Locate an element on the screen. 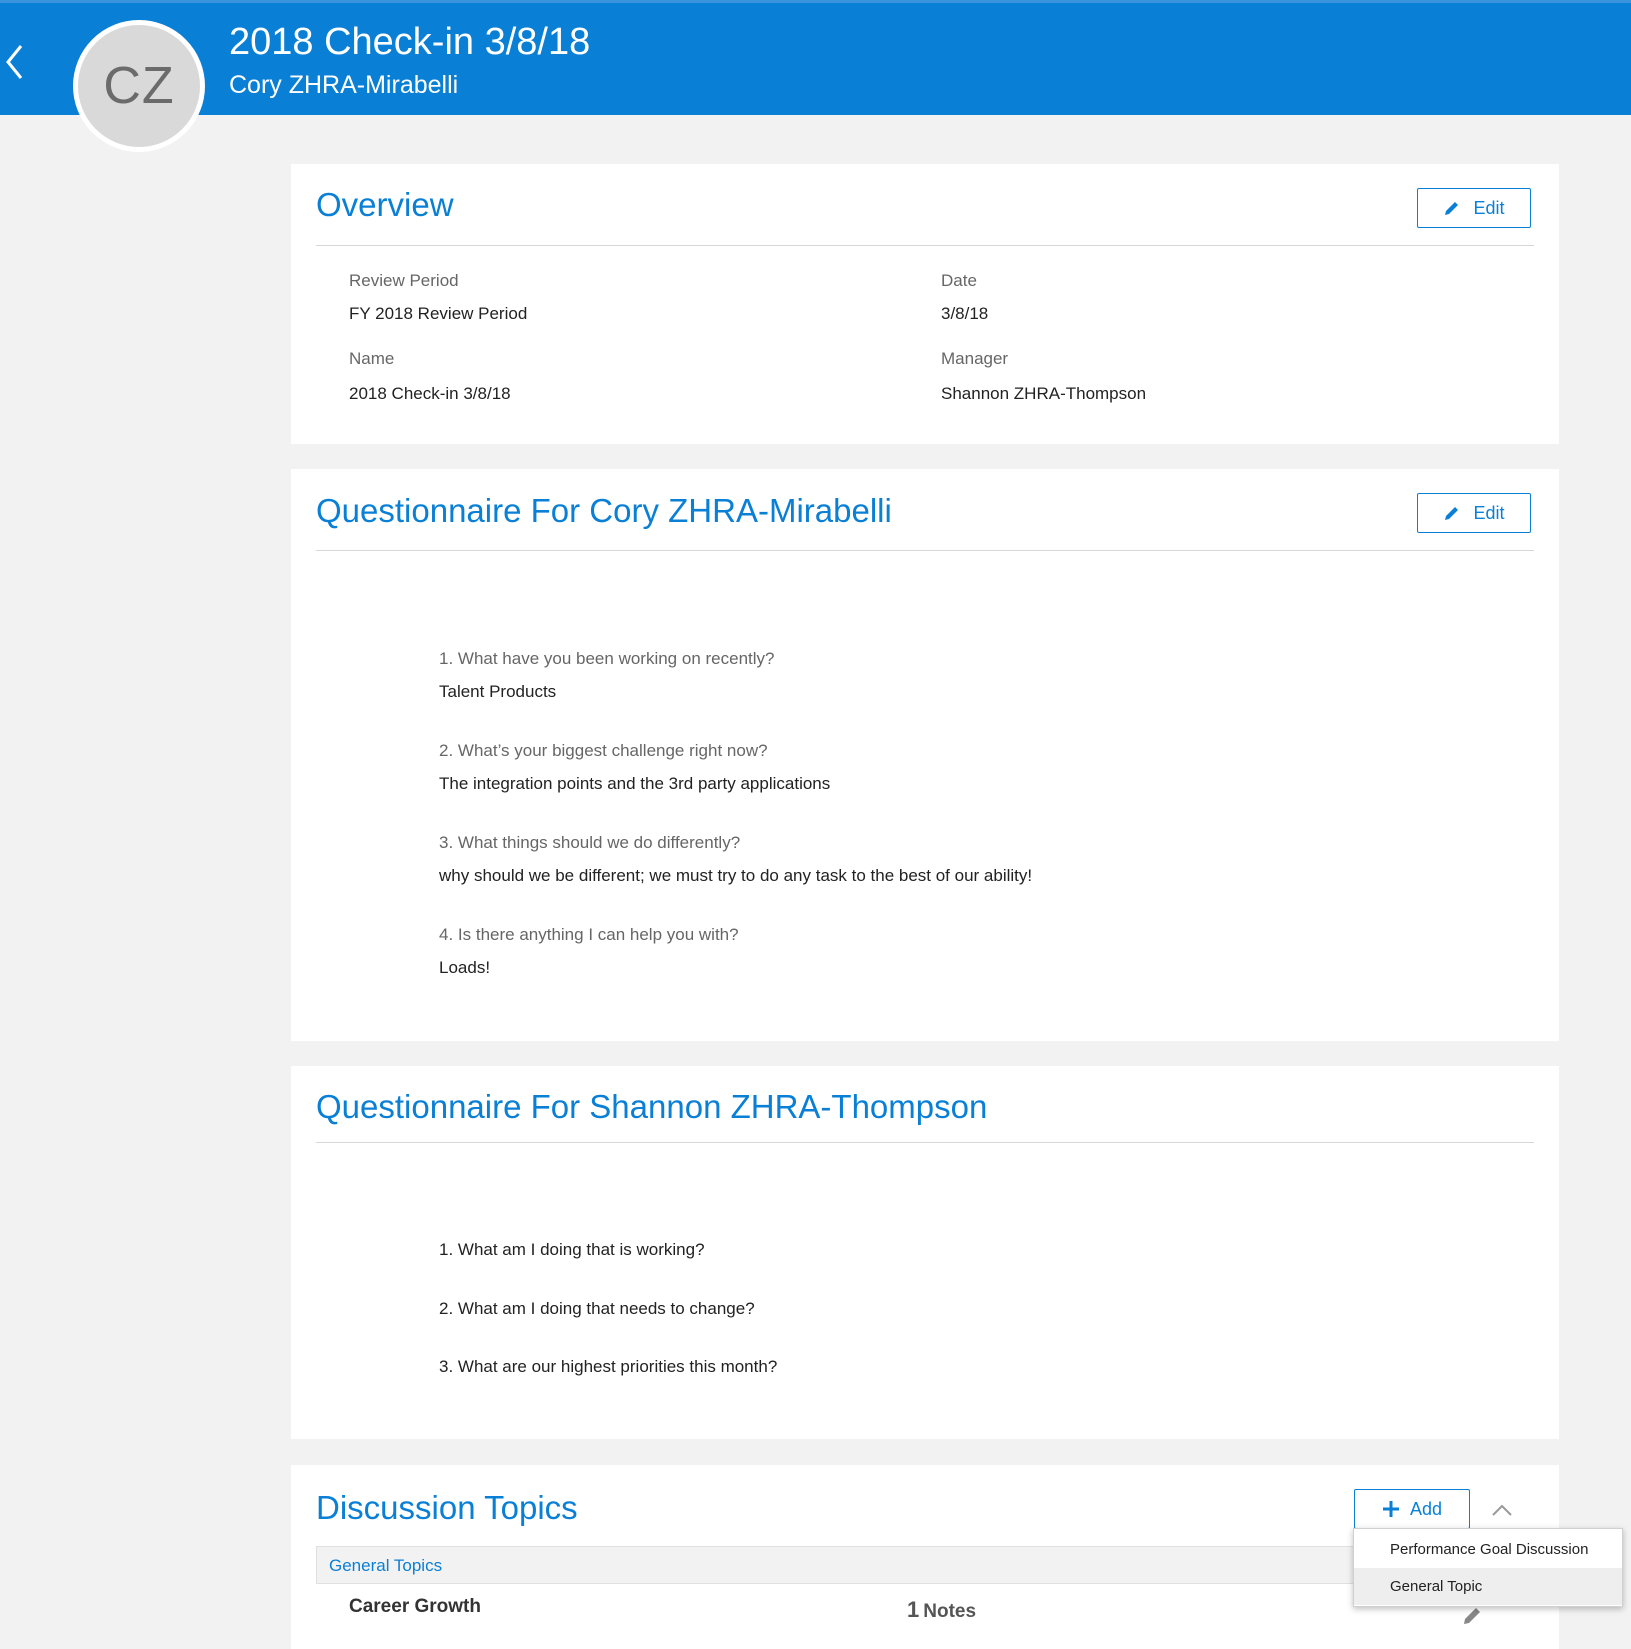 This screenshot has width=1631, height=1649. review-period-value: FY 2018 Review Period is located at coordinates (438, 313).